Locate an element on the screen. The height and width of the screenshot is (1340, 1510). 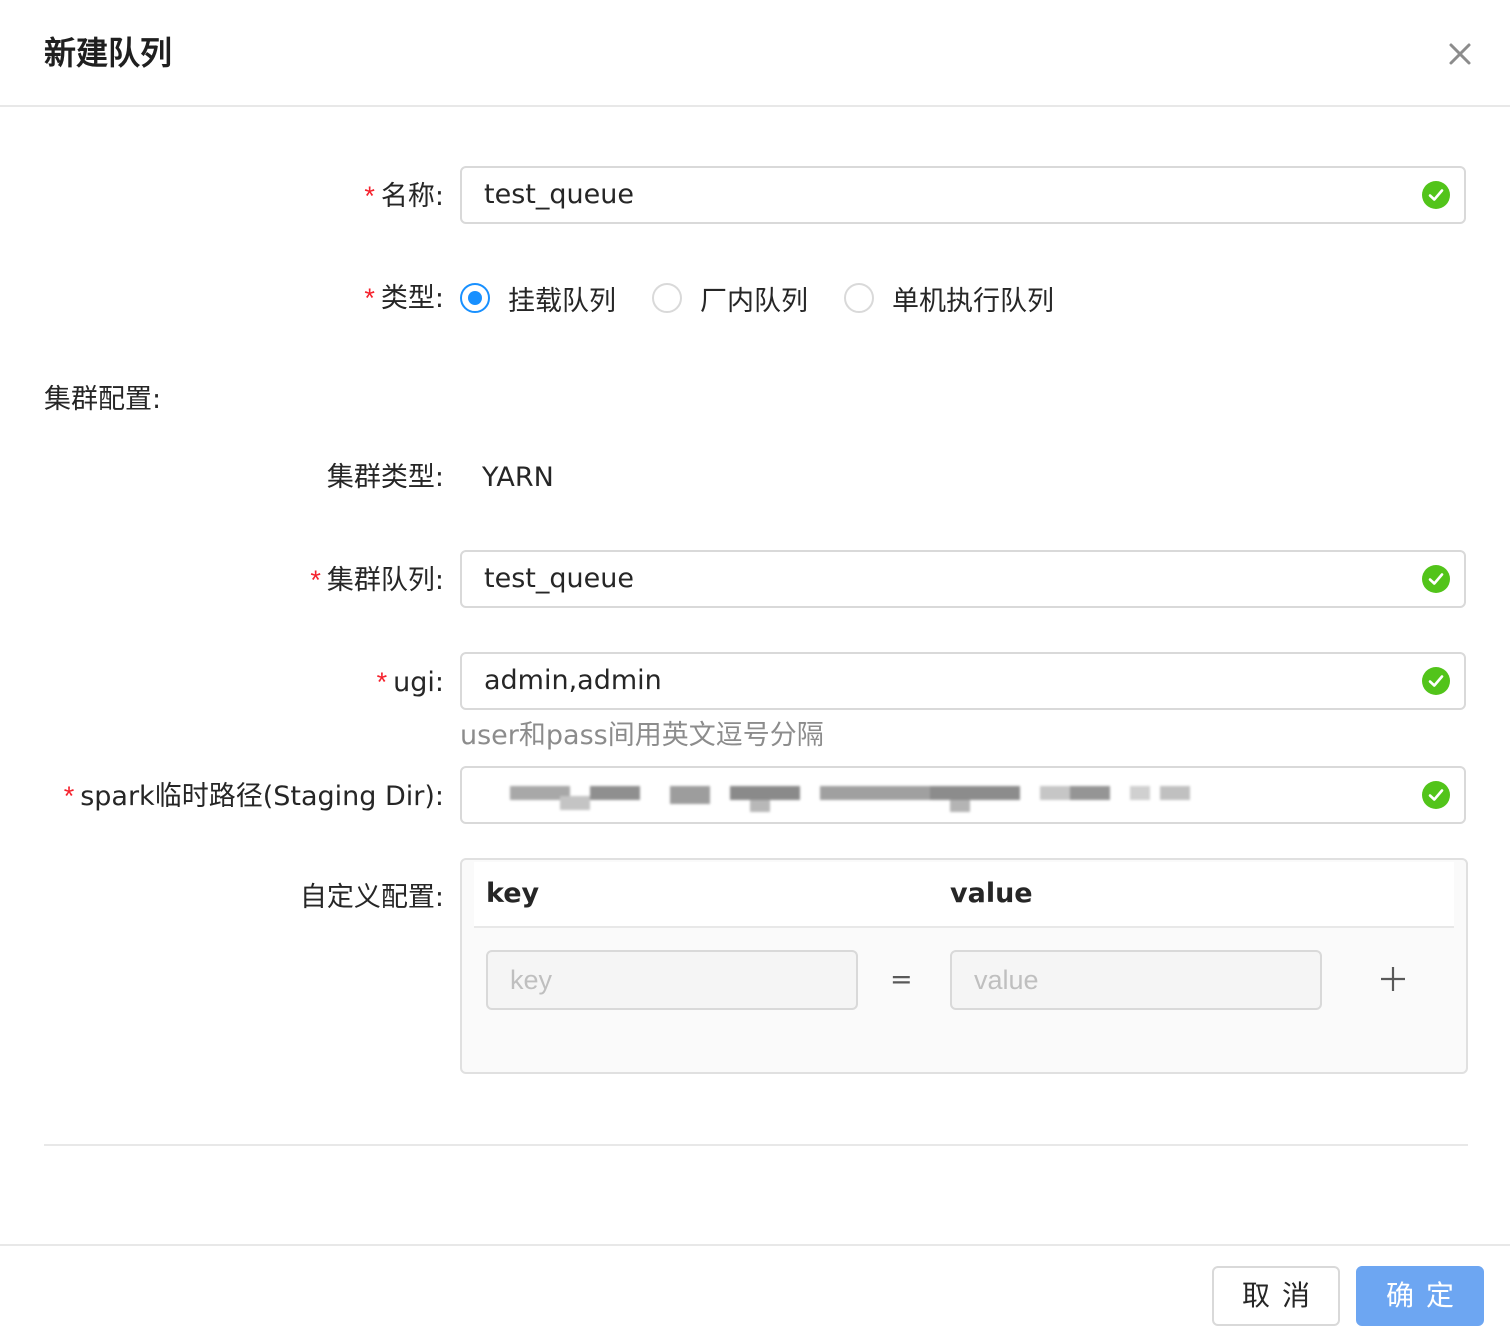
type-label: * 类型: is located at coordinates (404, 298).